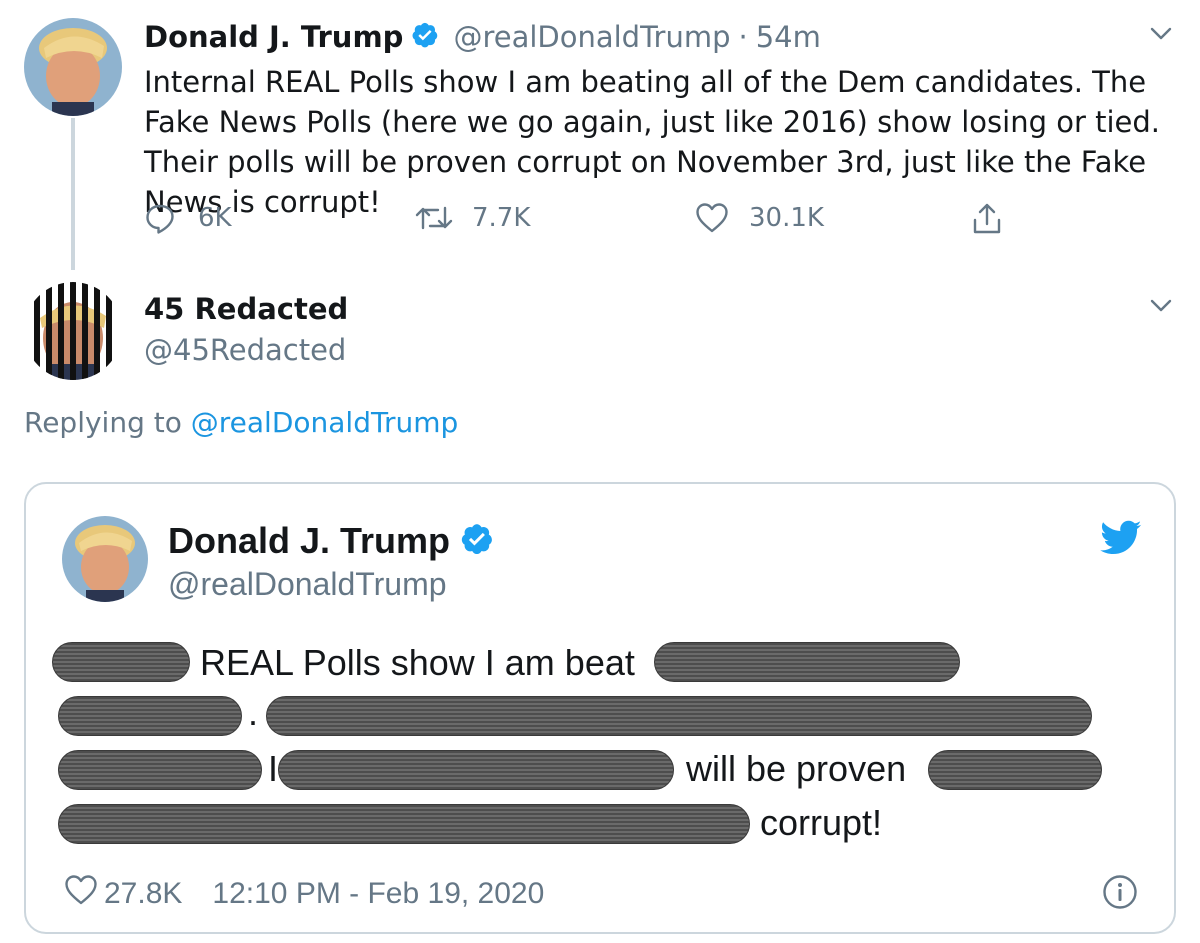 The image size is (1200, 943). I want to click on embedded-fragment-1: REAL Polls show I am beat, so click(417, 662).